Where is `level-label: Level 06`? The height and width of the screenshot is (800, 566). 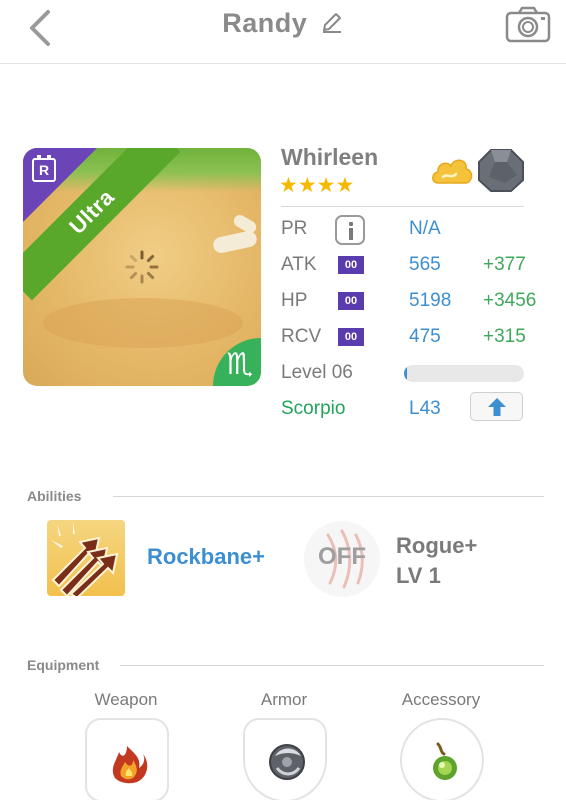 level-label: Level 06 is located at coordinates (317, 372).